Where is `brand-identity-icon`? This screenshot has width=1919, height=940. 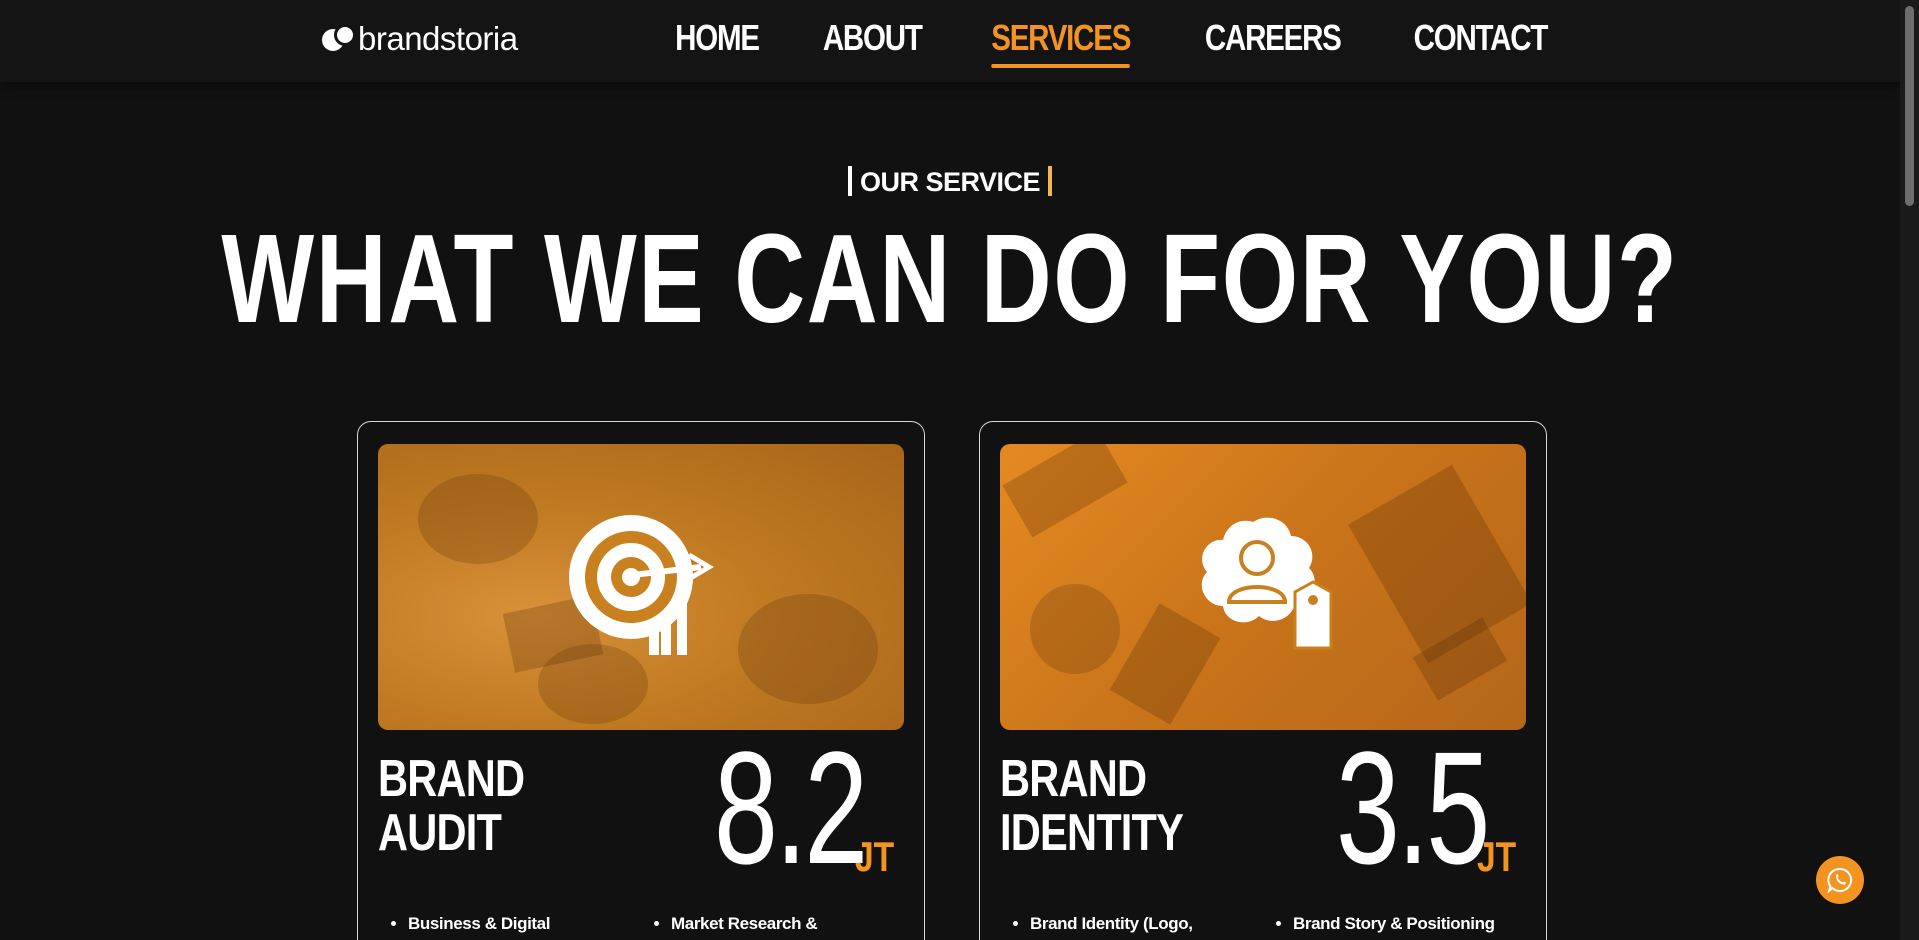 brand-identity-icon is located at coordinates (1267, 583).